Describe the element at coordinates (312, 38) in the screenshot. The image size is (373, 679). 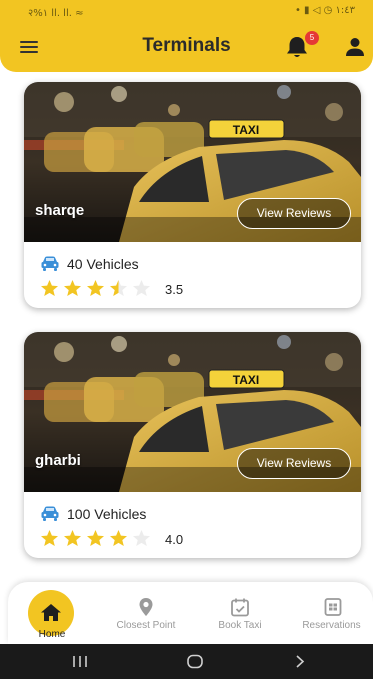
I see `notification-badge: 5` at that location.